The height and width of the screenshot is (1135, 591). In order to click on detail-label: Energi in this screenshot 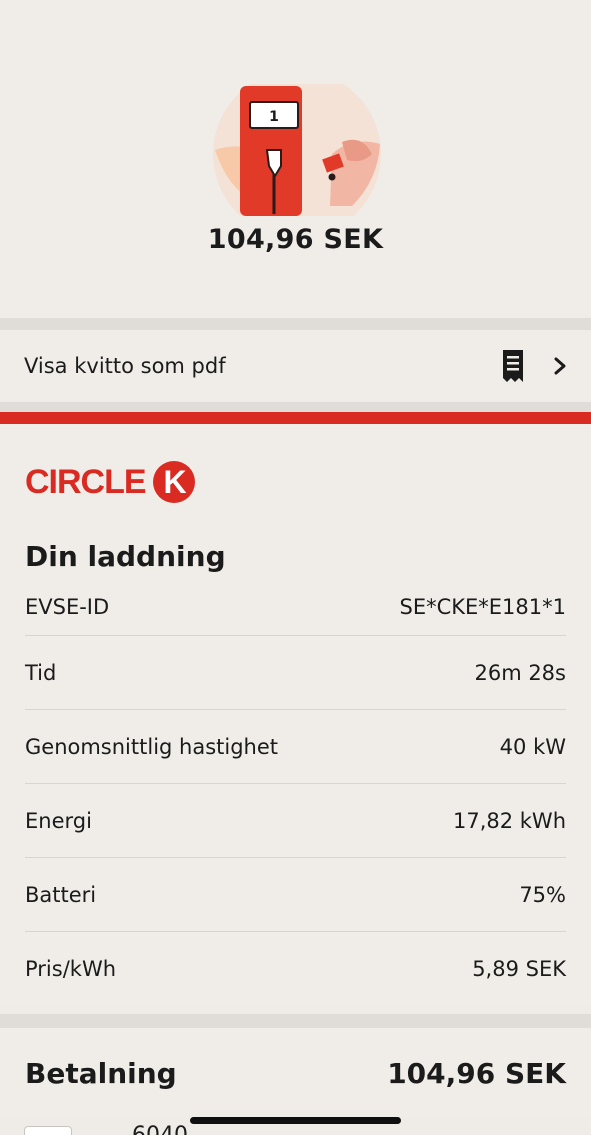, I will do `click(58, 820)`.